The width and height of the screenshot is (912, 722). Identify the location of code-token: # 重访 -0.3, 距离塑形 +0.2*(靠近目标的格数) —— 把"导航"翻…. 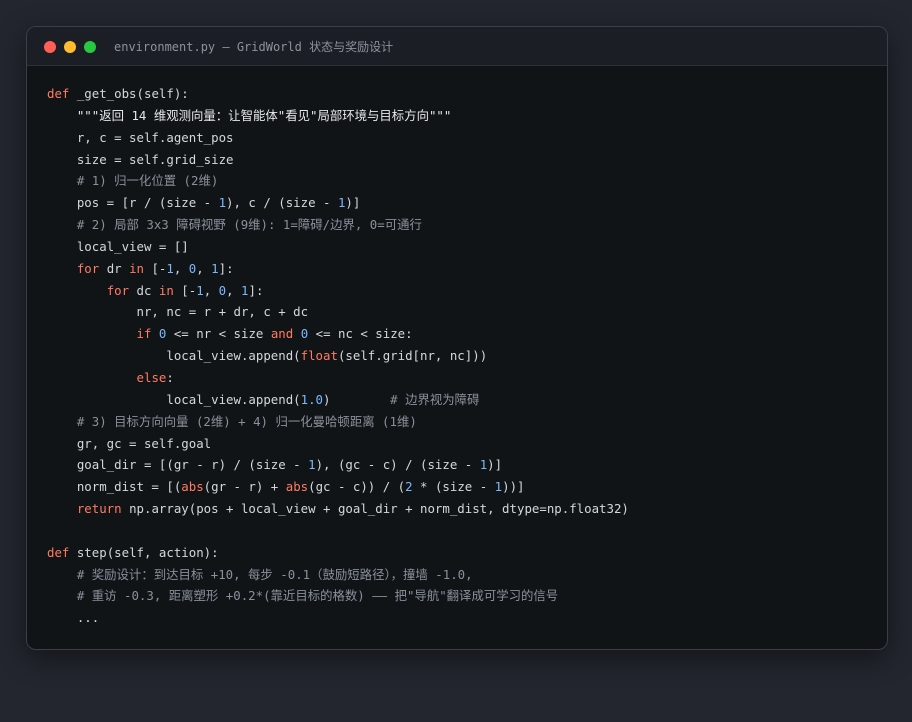
(317, 596).